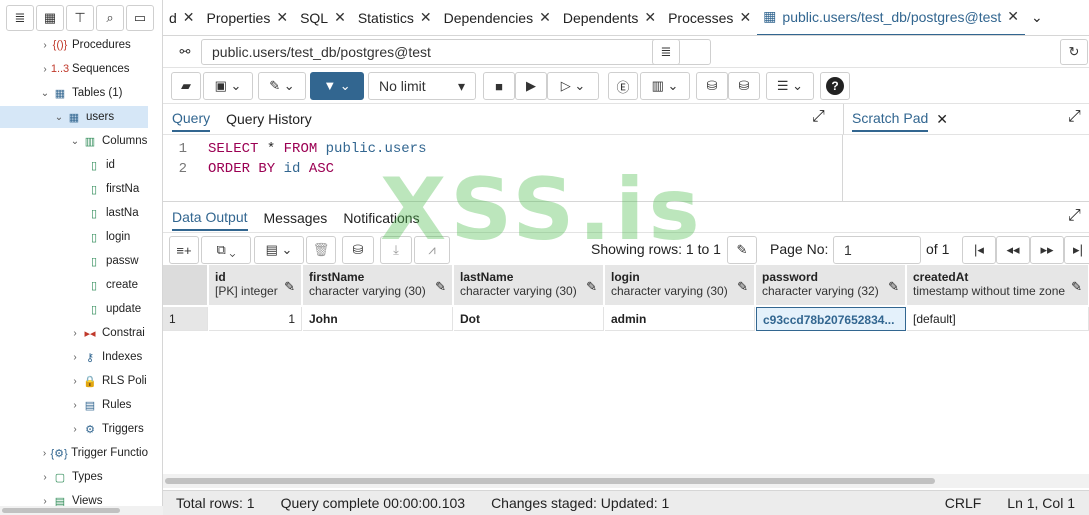  I want to click on tab-d: d ✕, so click(182, 17).